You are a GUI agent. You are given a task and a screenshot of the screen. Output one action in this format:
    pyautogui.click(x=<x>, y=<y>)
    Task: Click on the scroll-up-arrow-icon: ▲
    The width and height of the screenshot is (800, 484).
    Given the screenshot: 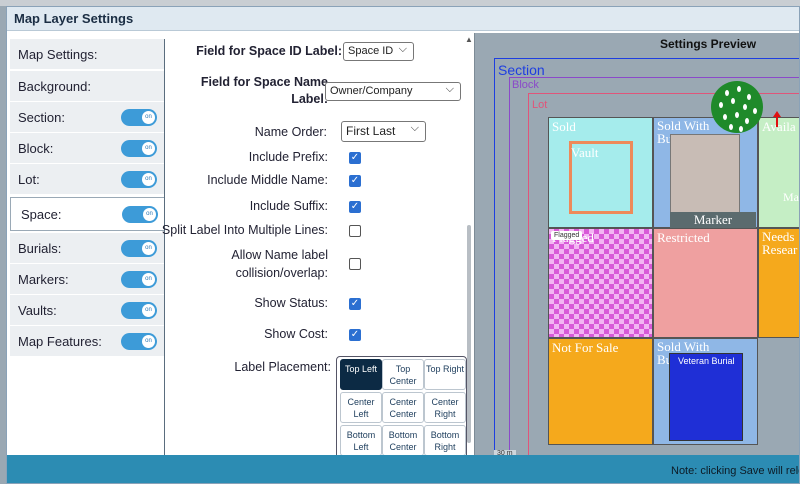 What is the action you would take?
    pyautogui.click(x=469, y=39)
    